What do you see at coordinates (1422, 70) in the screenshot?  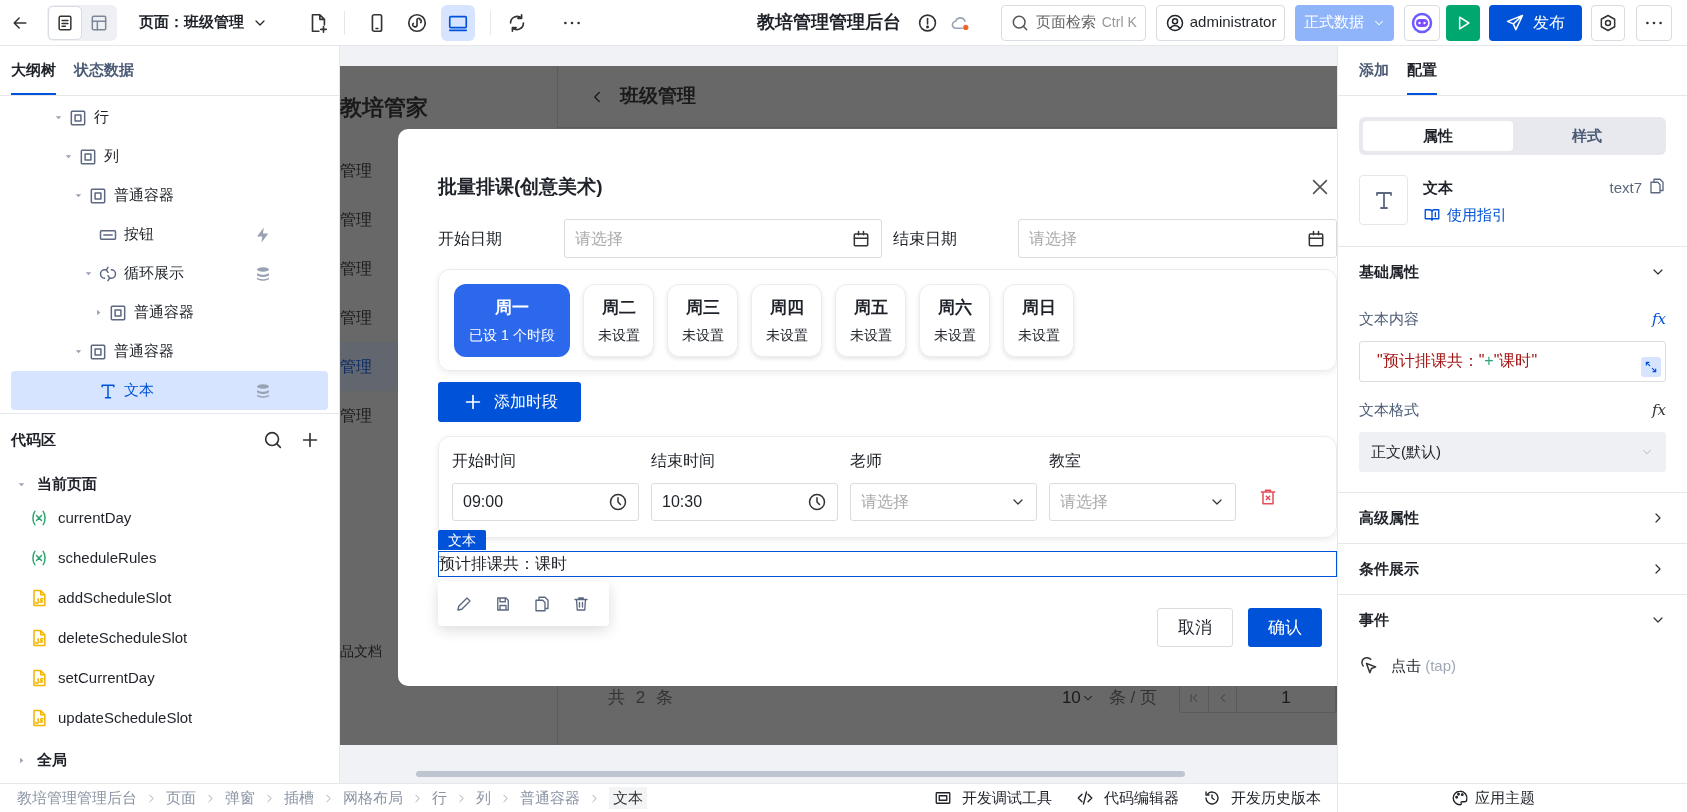 I see `panel-tab: 配置` at bounding box center [1422, 70].